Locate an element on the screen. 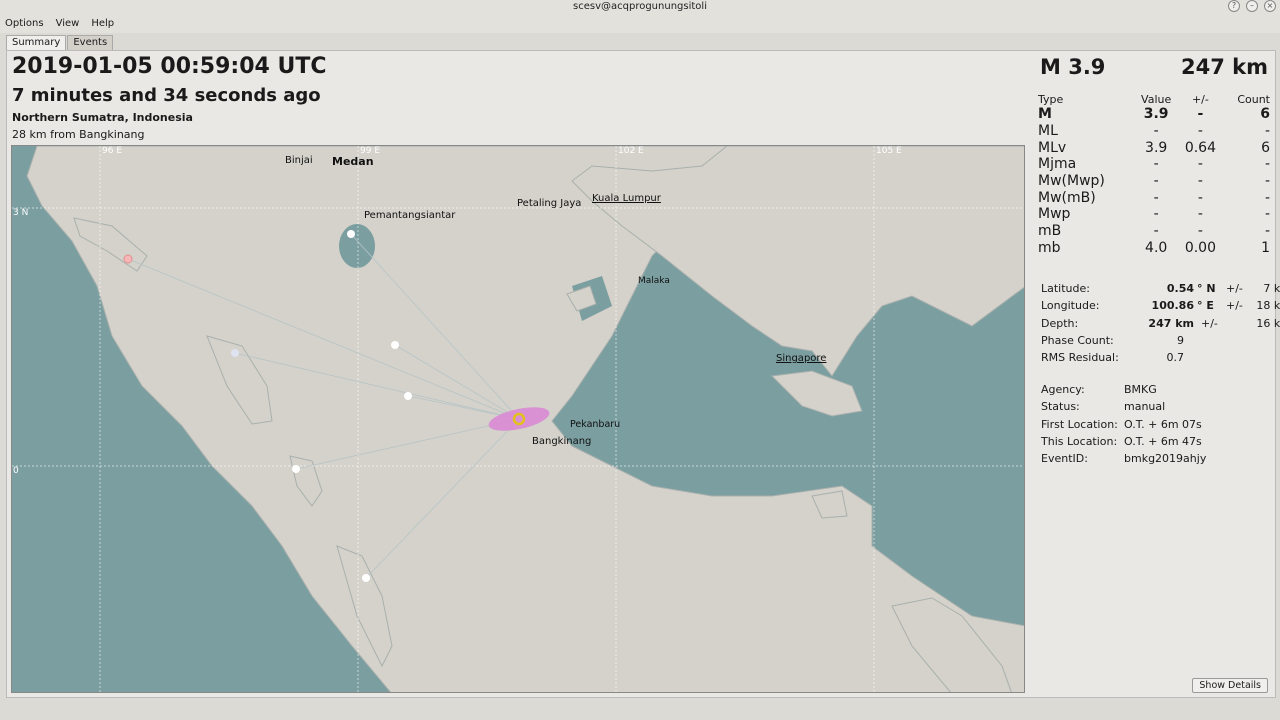 The image size is (1280, 720). magnitude-row: MLv 3.9 0.64 6 is located at coordinates (1154, 147).